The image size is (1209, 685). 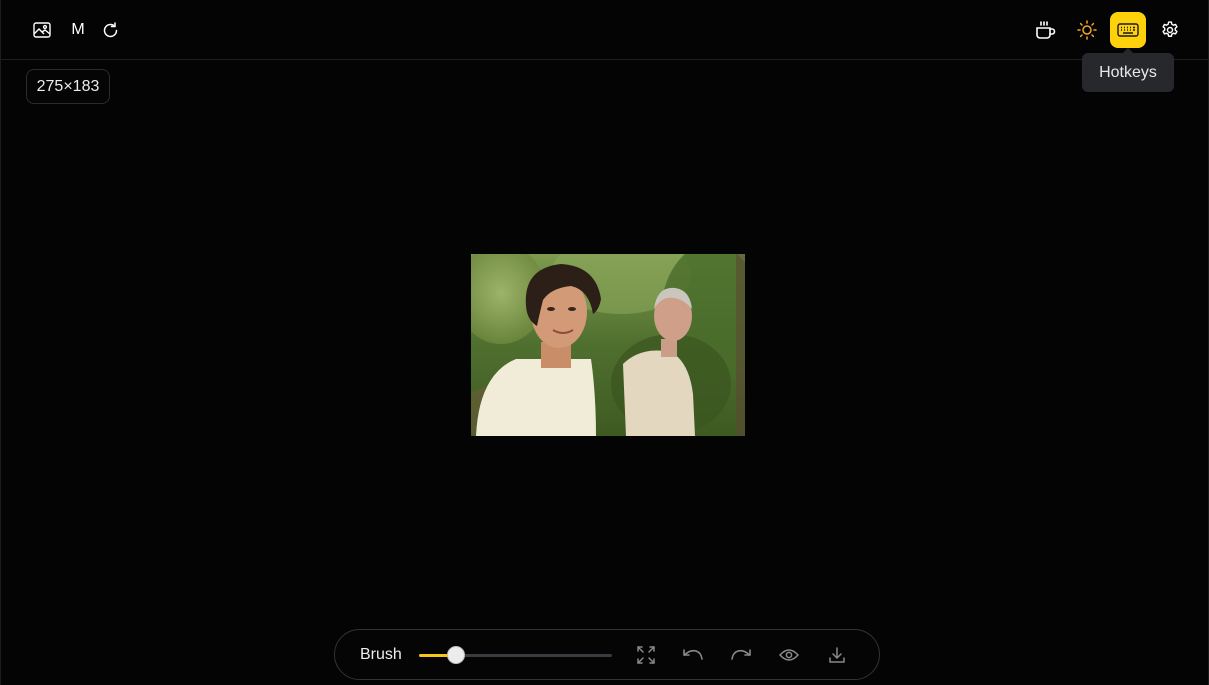 What do you see at coordinates (68, 86) in the screenshot?
I see `image-size-badge: 275×183` at bounding box center [68, 86].